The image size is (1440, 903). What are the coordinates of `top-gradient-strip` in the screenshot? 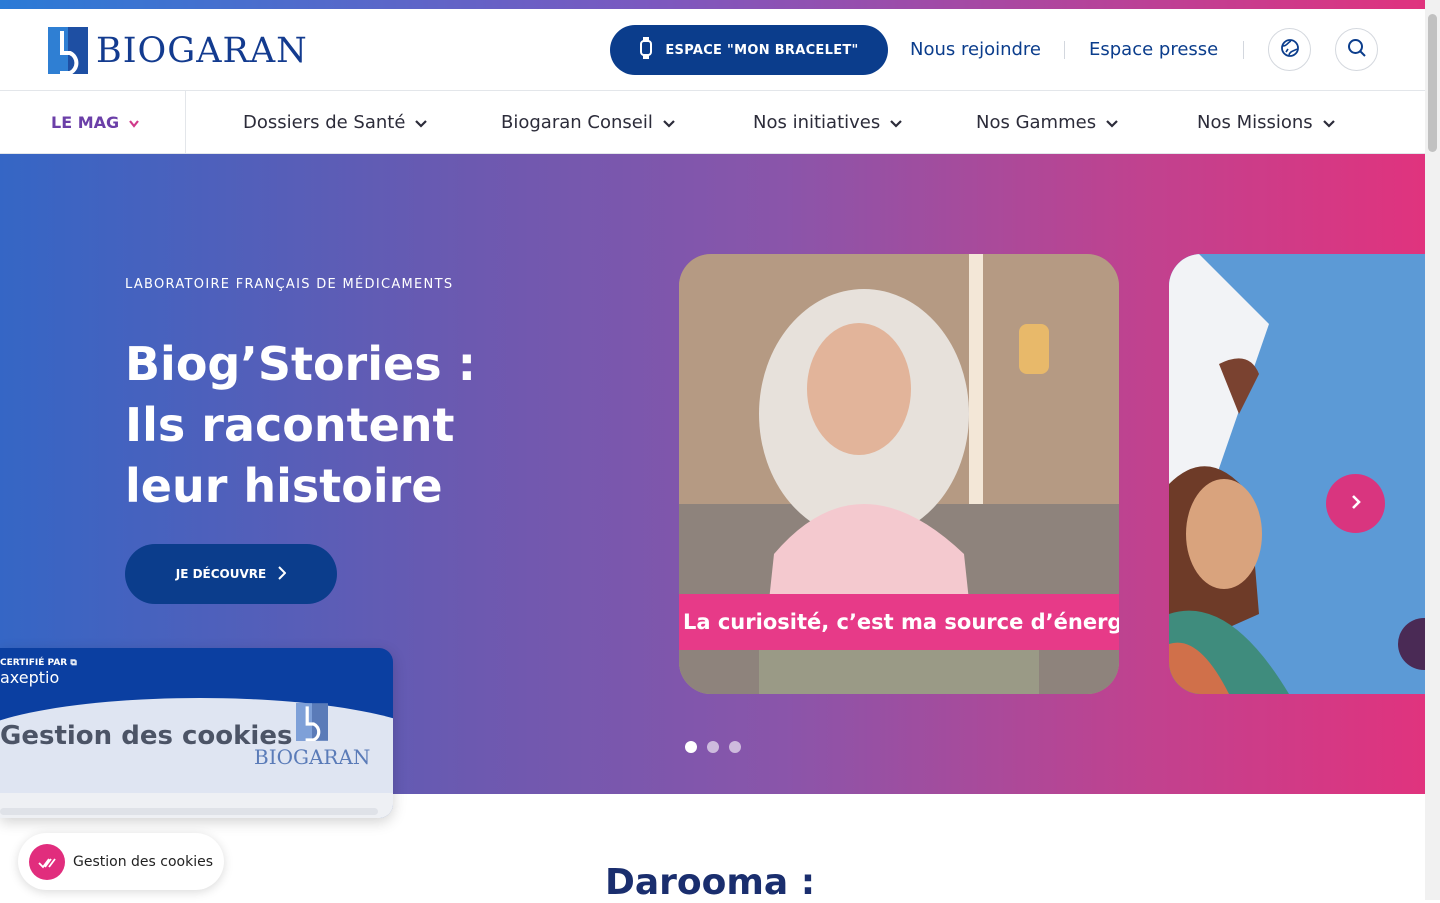 It's located at (712, 4).